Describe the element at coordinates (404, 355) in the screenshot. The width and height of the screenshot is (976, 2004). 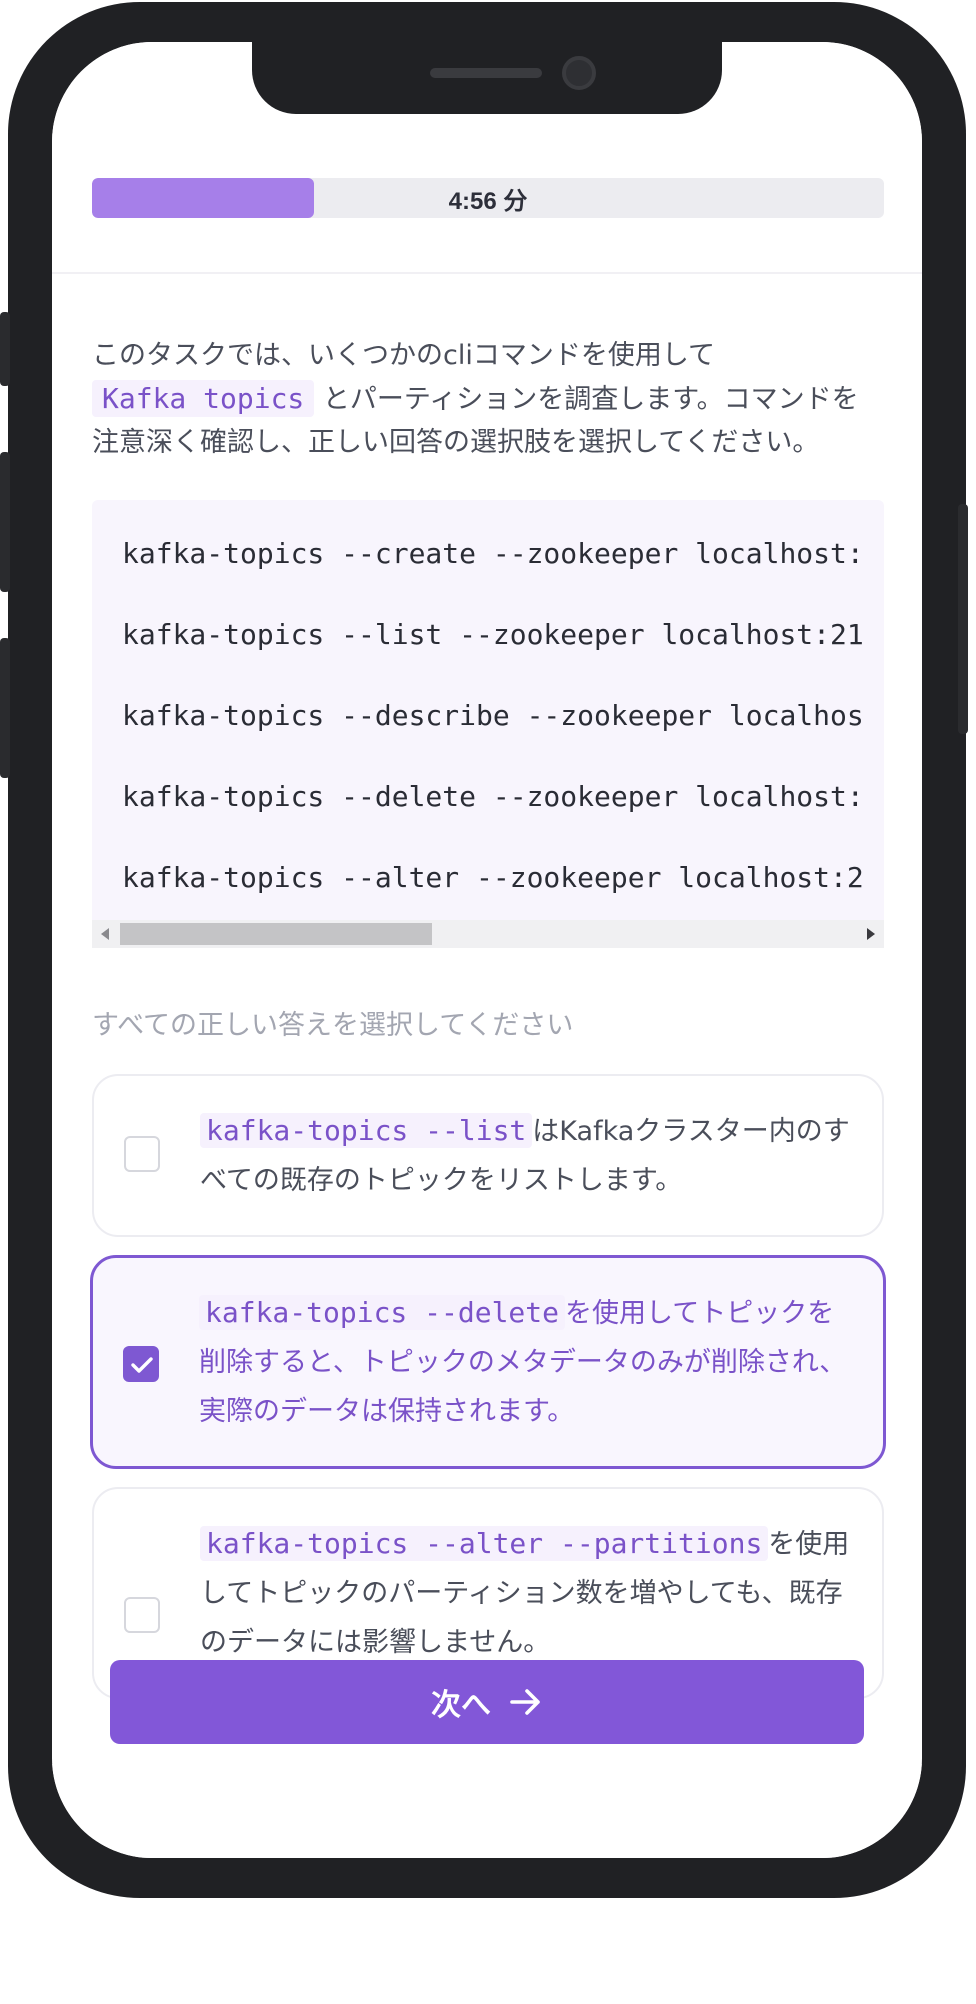
I see `intro-text: このタスクでは、いくつかのcliコマンドを使用して` at that location.